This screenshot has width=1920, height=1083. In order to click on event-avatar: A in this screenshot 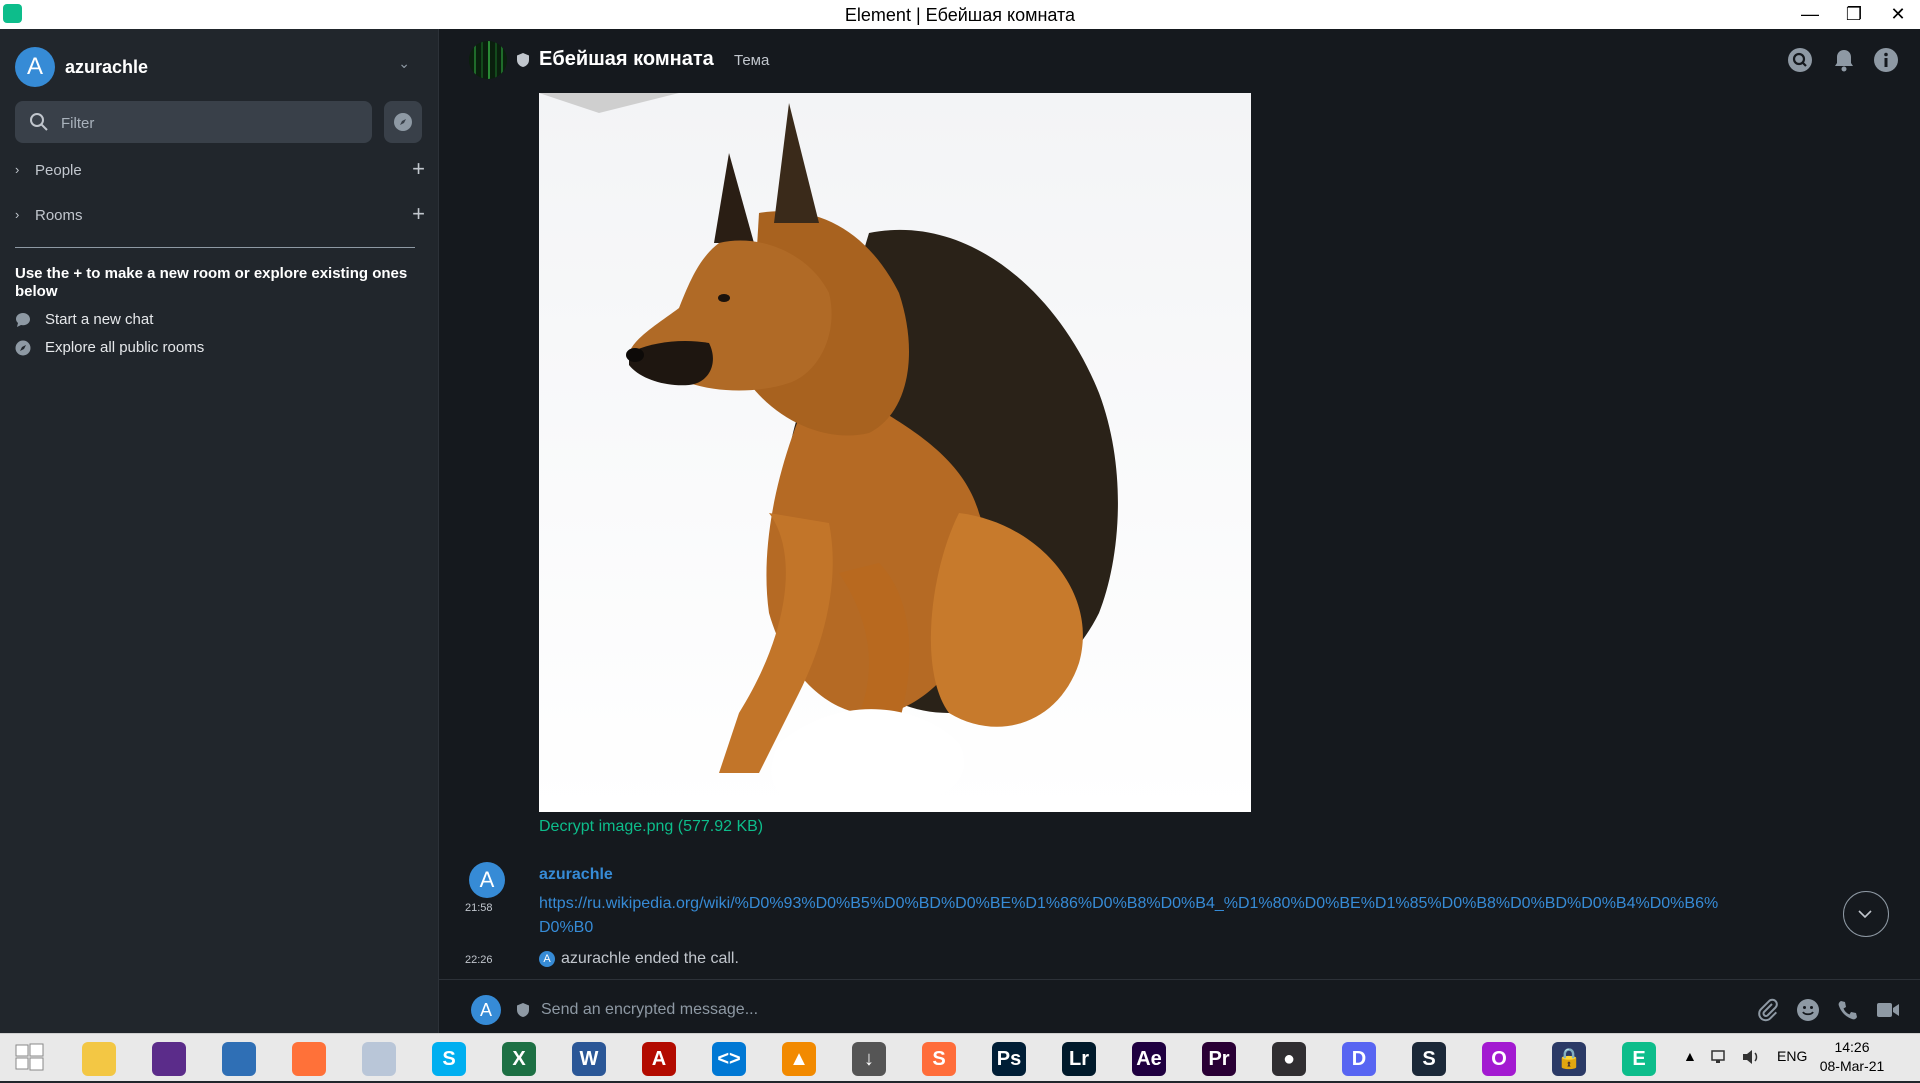, I will do `click(547, 958)`.